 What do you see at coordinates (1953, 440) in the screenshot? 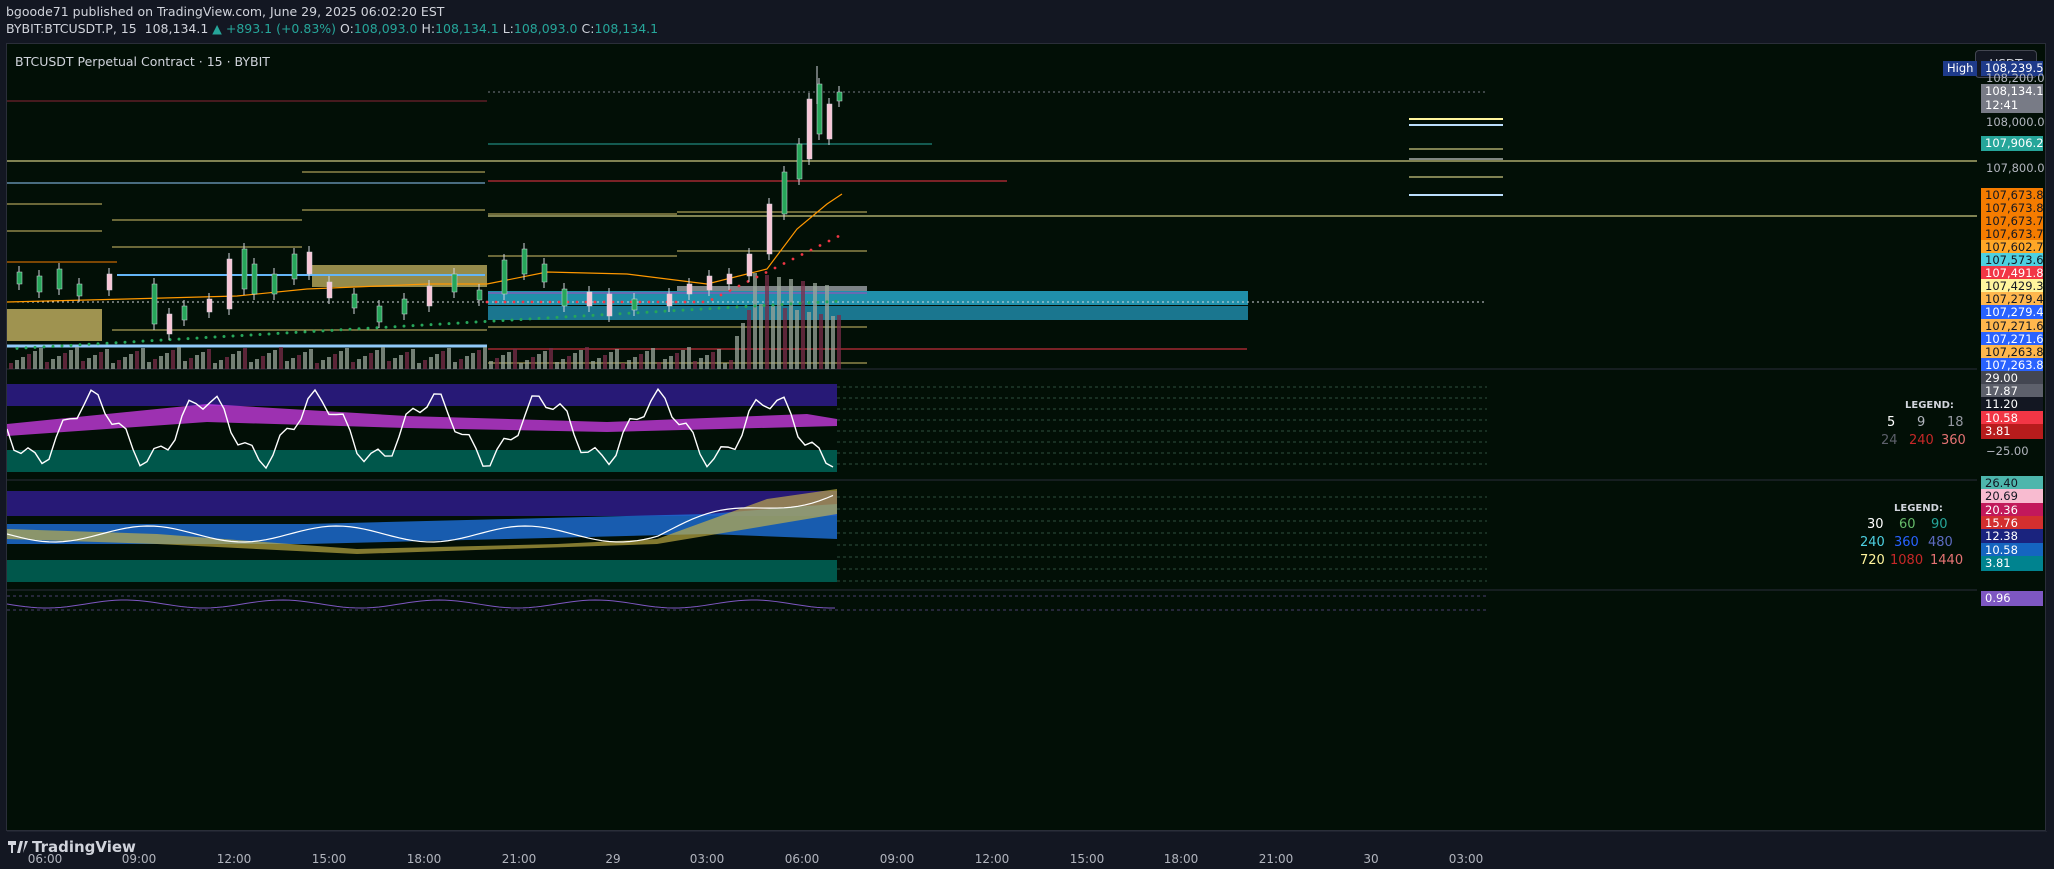
I see `pane1-legend-360: 360` at bounding box center [1953, 440].